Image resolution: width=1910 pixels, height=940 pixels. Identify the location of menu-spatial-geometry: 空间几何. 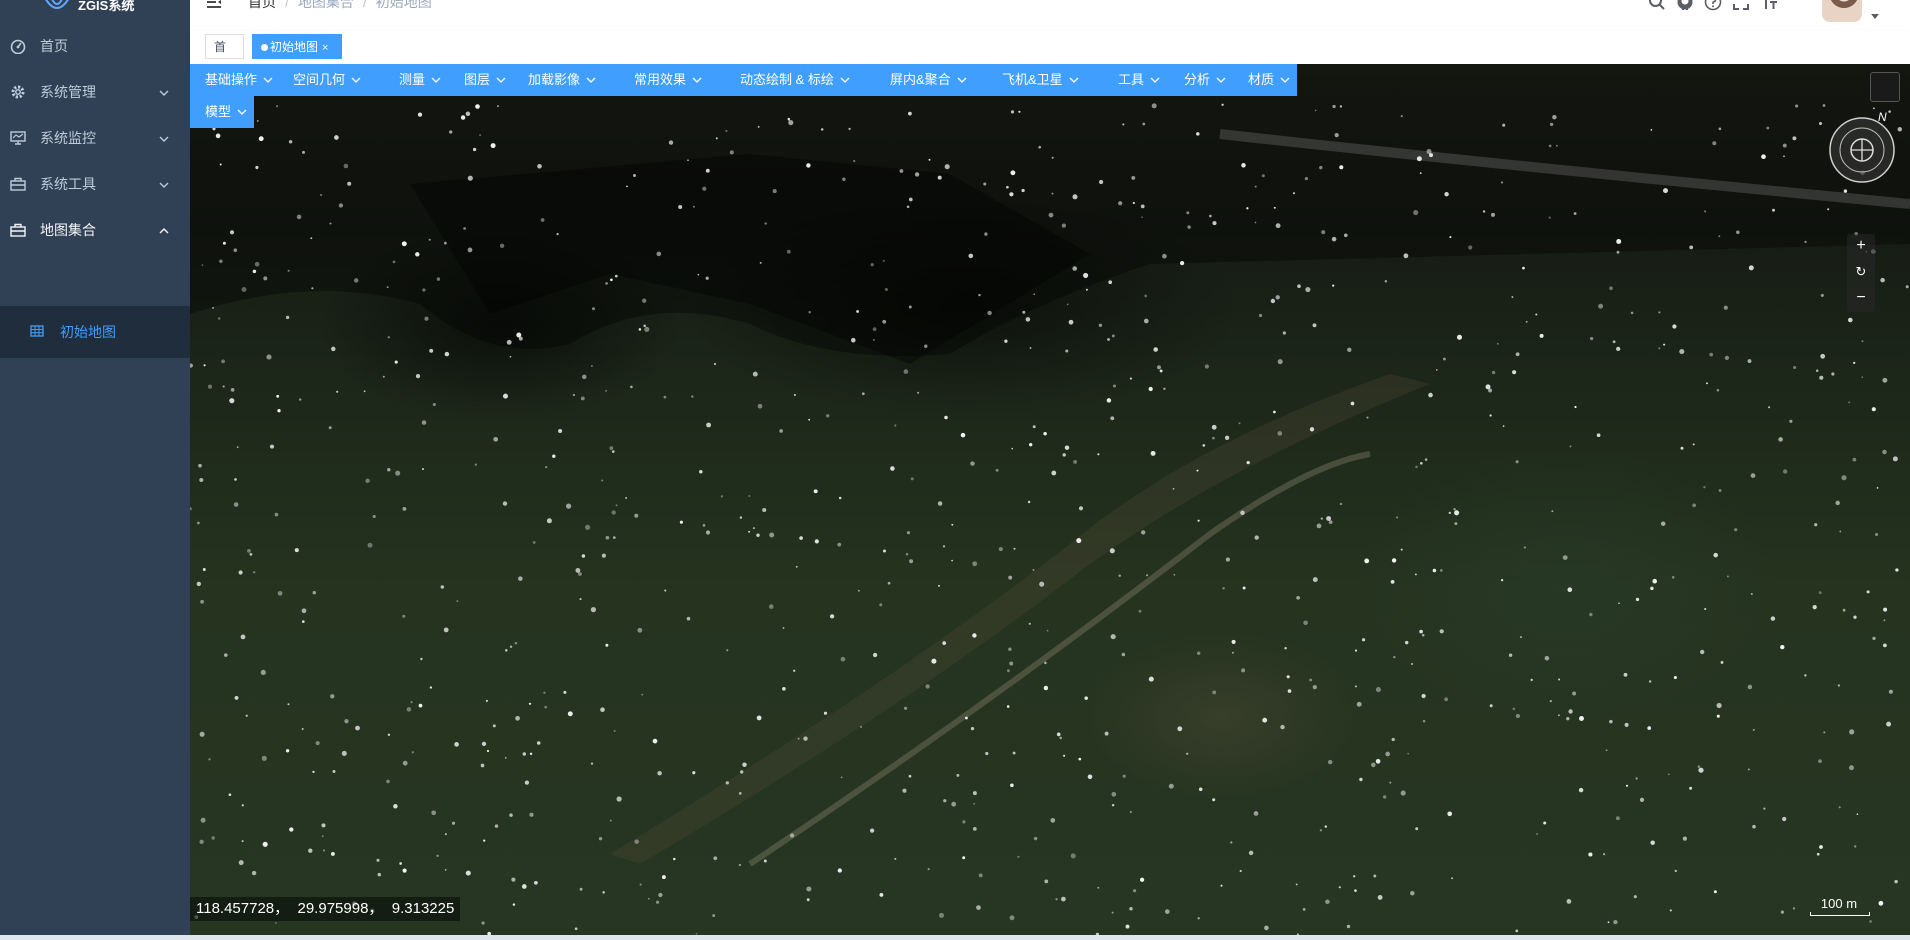
(331, 80).